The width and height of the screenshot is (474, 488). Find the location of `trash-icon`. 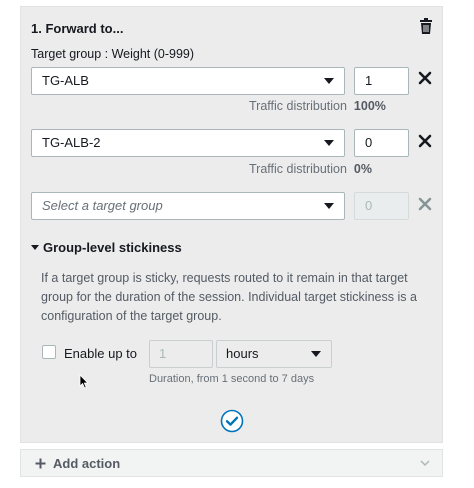

trash-icon is located at coordinates (426, 26).